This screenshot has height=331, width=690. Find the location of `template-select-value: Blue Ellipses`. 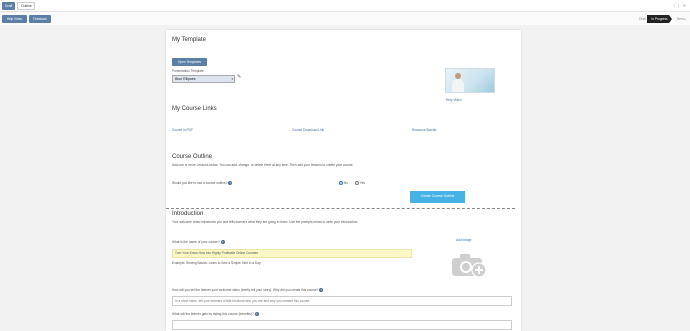

template-select-value: Blue Ellipses is located at coordinates (185, 79).